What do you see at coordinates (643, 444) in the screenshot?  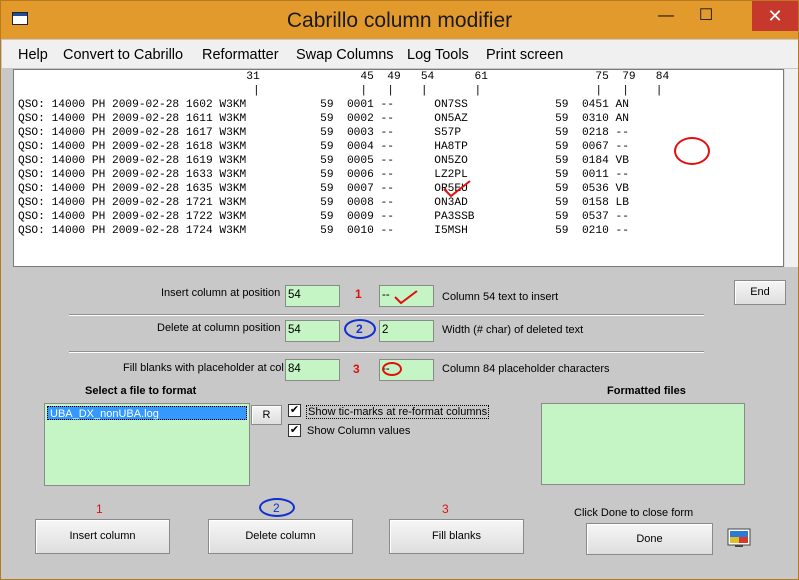 I see `formatted-files-list` at bounding box center [643, 444].